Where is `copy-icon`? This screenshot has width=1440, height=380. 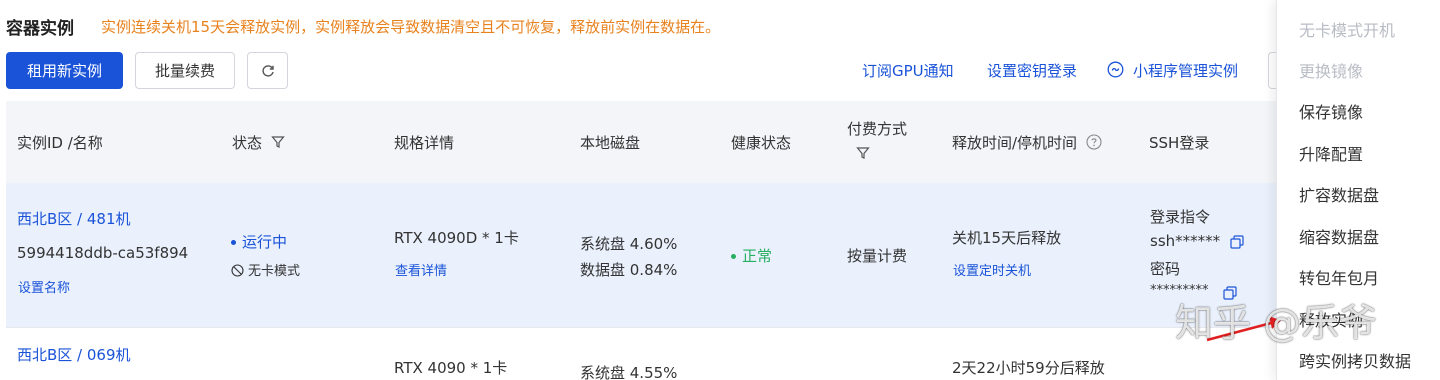
copy-icon is located at coordinates (1237, 242).